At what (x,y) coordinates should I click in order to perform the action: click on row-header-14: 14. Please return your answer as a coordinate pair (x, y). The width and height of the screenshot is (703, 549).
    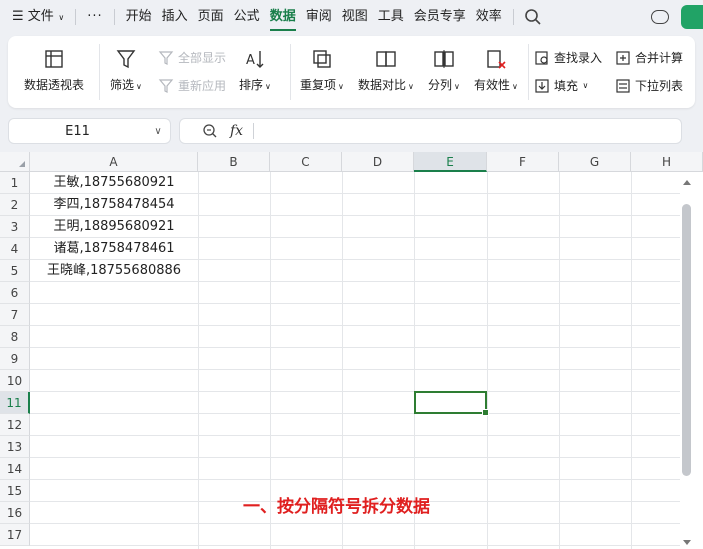
    Looking at the image, I should click on (15, 469).